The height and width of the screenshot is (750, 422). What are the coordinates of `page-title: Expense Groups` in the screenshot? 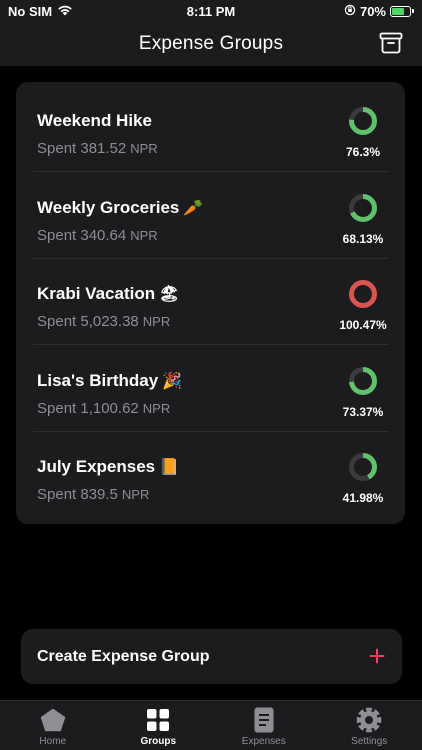 It's located at (211, 43).